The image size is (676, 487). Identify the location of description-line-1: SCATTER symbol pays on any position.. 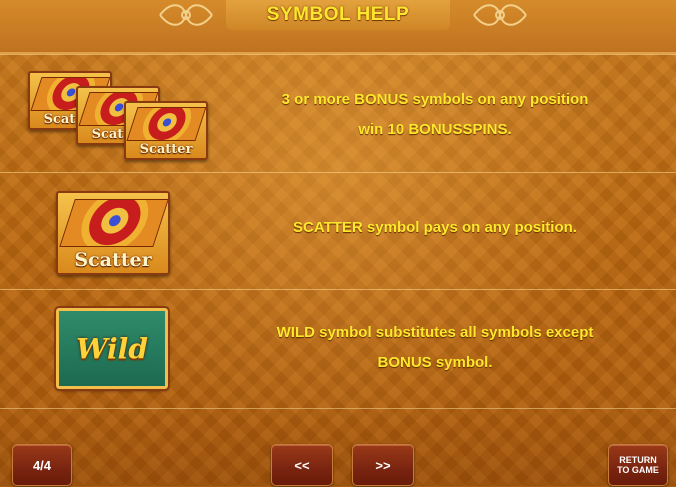
(435, 227).